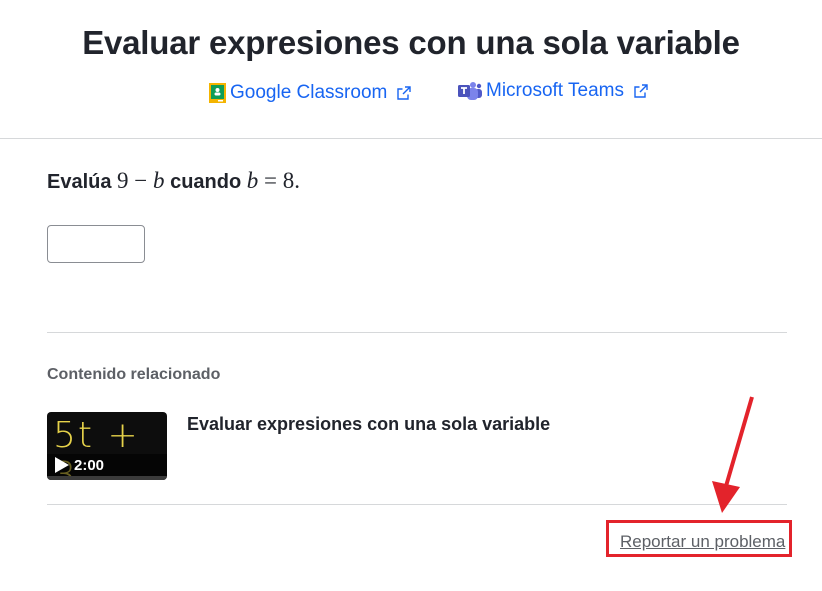 The height and width of the screenshot is (591, 822). What do you see at coordinates (107, 446) in the screenshot?
I see `video-thumbnail: 5t + 3 2:00` at bounding box center [107, 446].